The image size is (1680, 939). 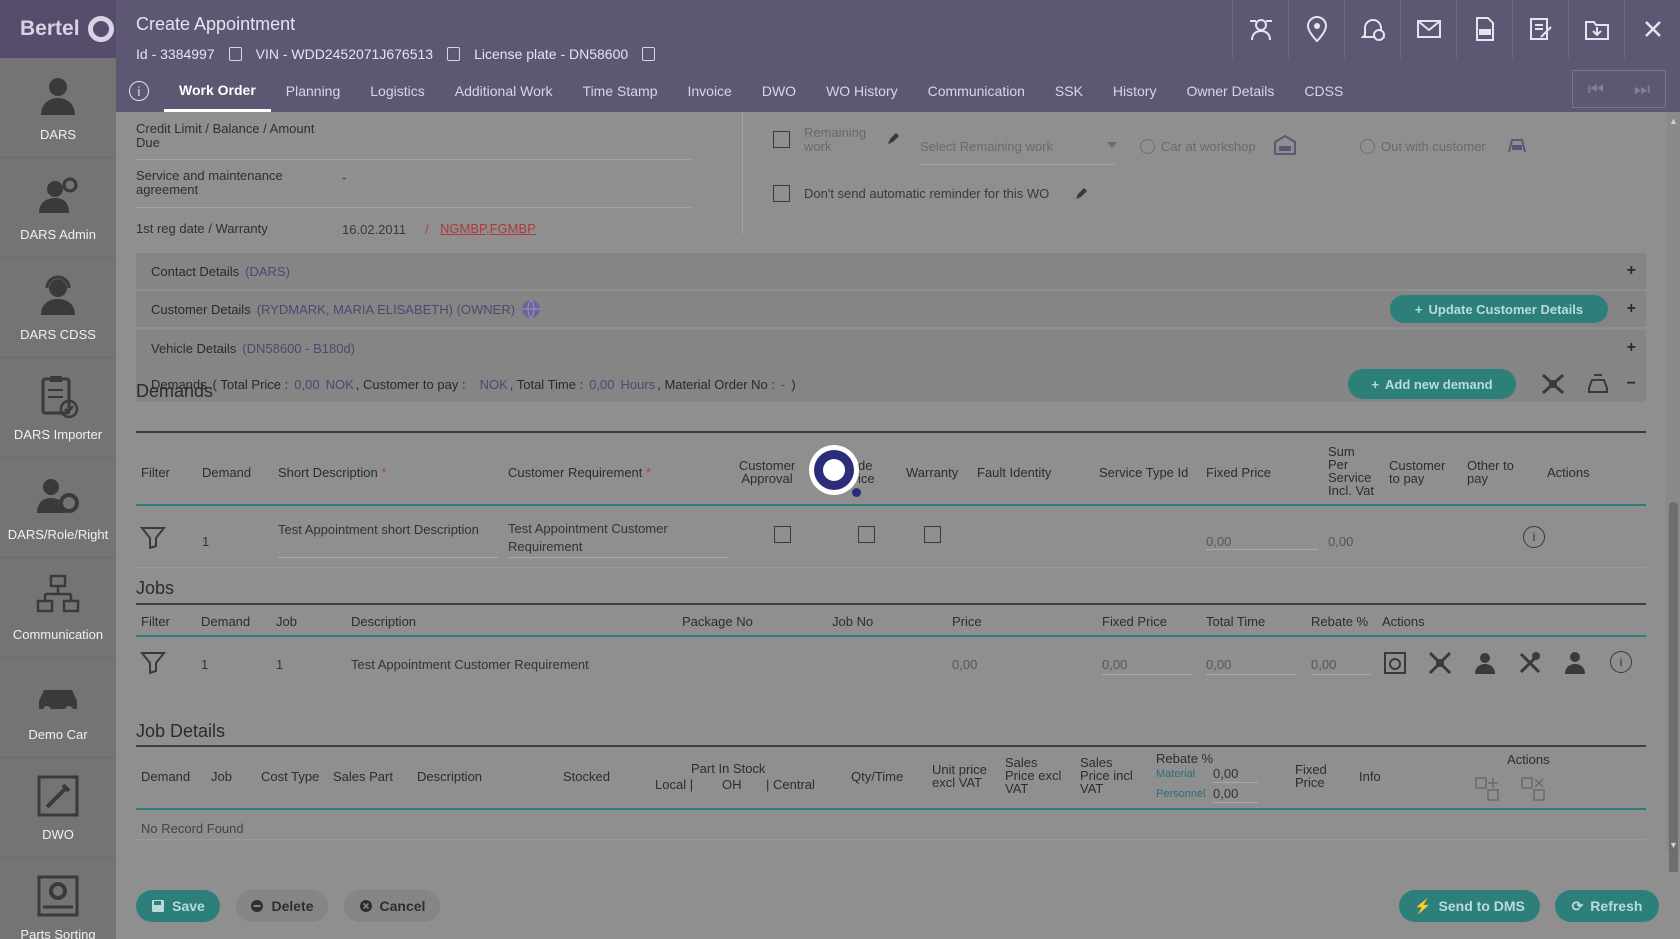 What do you see at coordinates (217, 91) in the screenshot?
I see `tab-work-order: Work Order` at bounding box center [217, 91].